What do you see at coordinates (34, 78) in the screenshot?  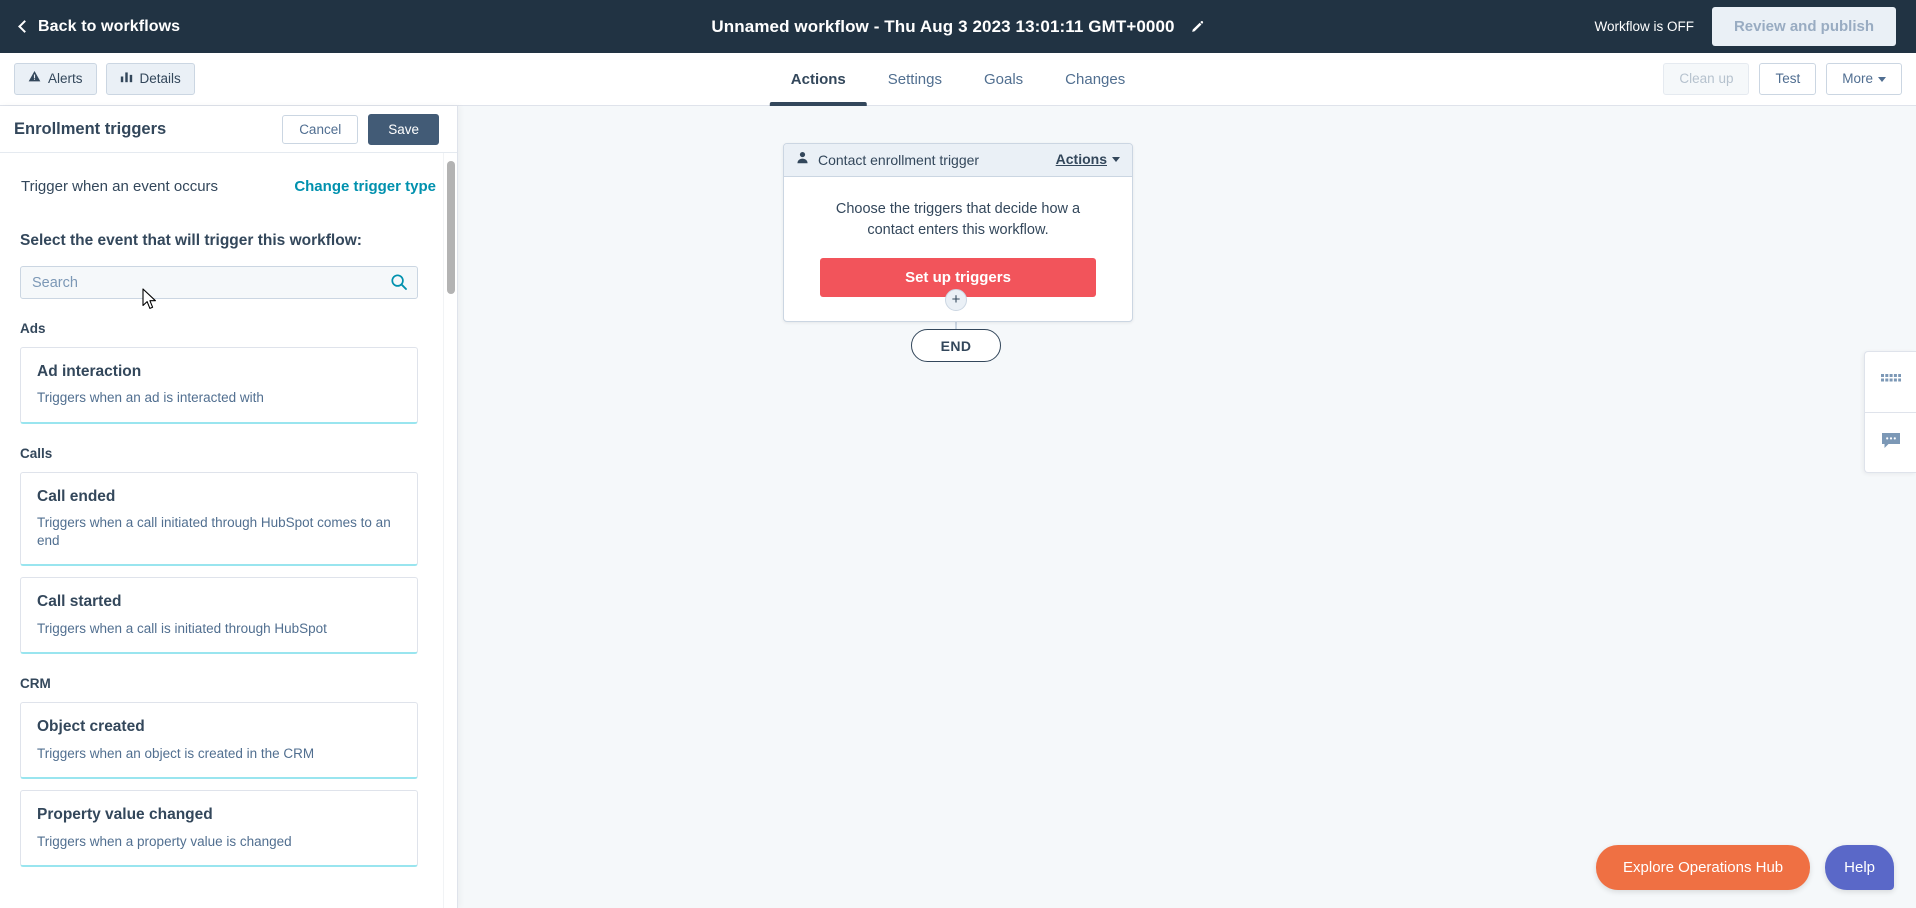 I see `warning-triangle-icon` at bounding box center [34, 78].